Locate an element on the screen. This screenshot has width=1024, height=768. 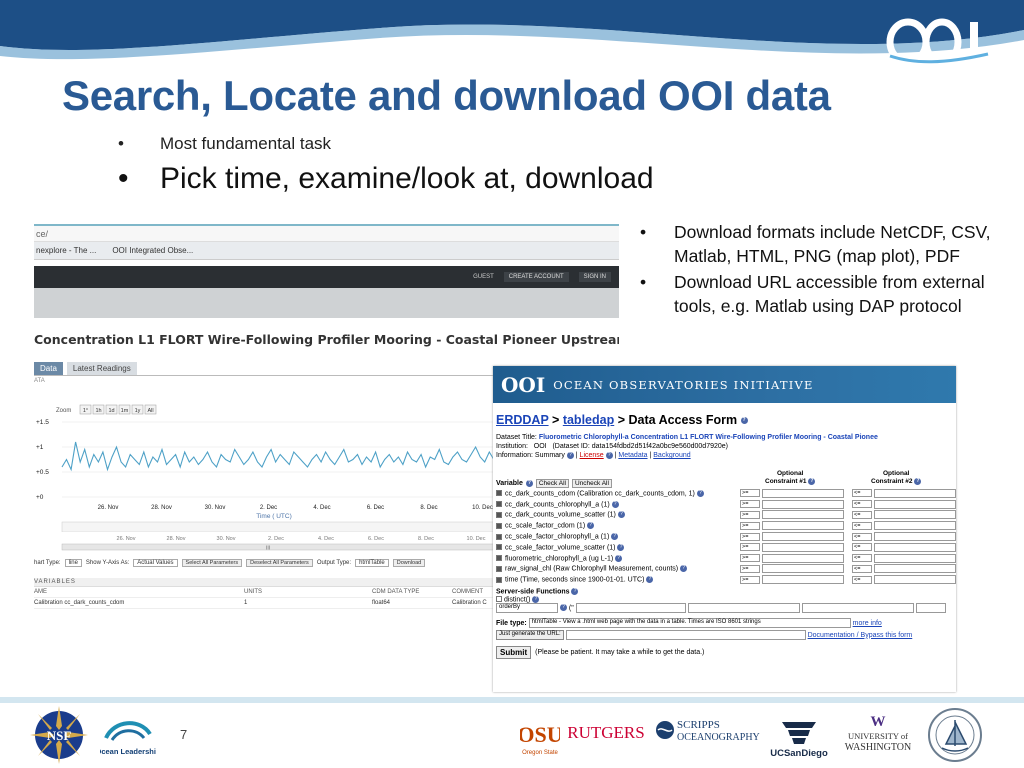
deselect-all-button: Deselect All Parameters is located at coordinates (279, 563).